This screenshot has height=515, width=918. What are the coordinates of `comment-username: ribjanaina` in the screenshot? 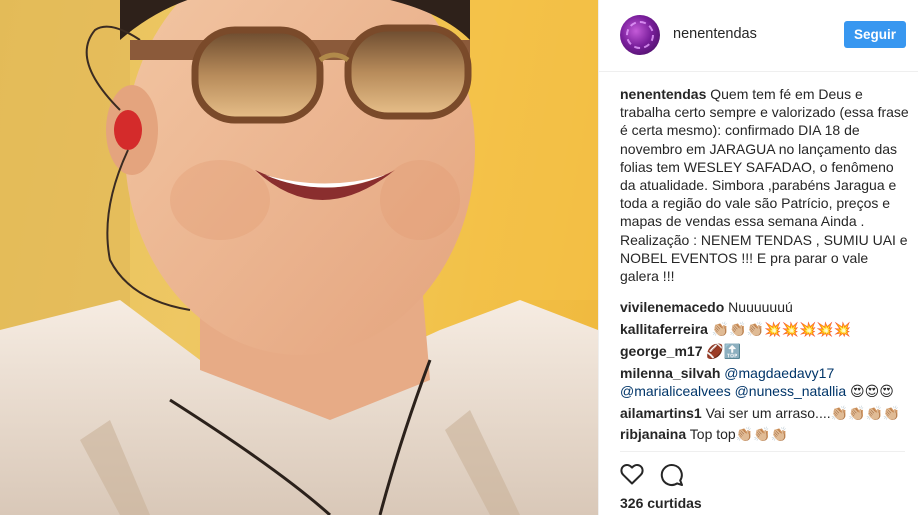 It's located at (653, 434).